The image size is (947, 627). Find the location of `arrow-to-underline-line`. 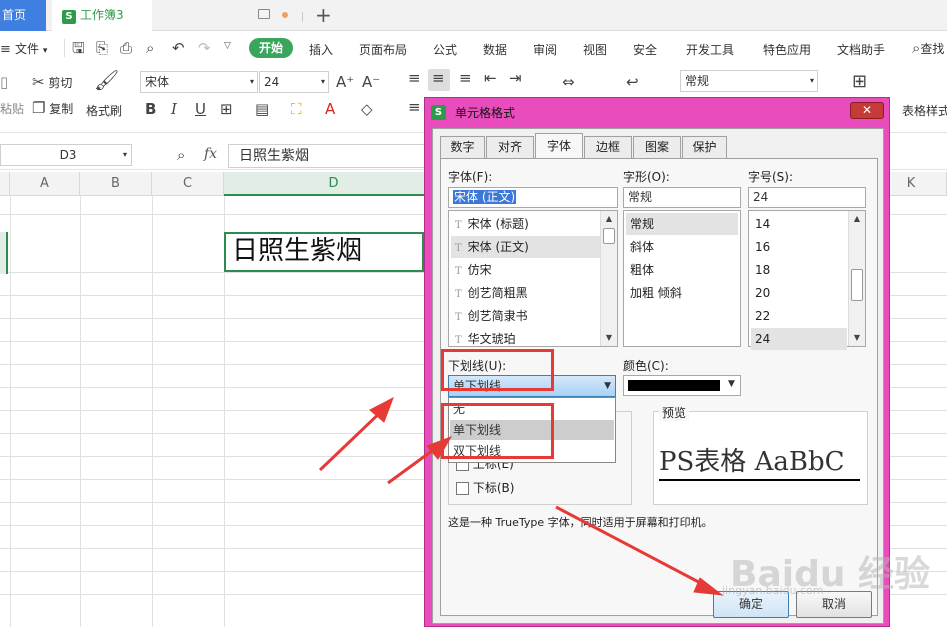

arrow-to-underline-line is located at coordinates (352, 439).